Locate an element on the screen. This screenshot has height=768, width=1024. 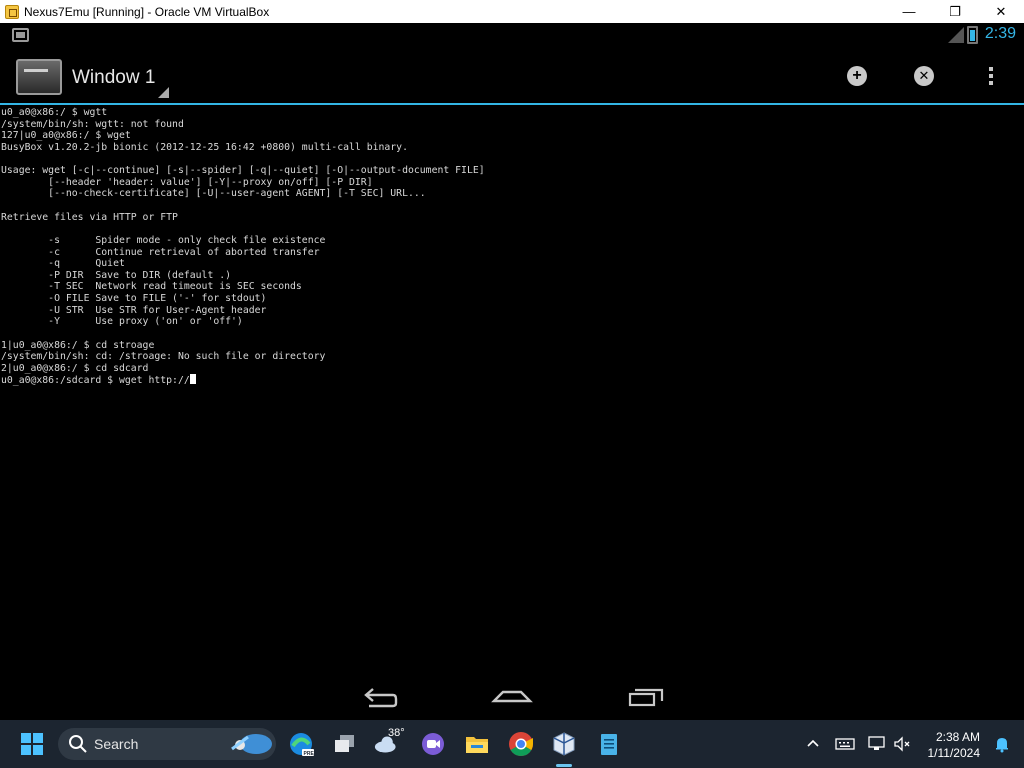
search-label: Search is located at coordinates (116, 744).